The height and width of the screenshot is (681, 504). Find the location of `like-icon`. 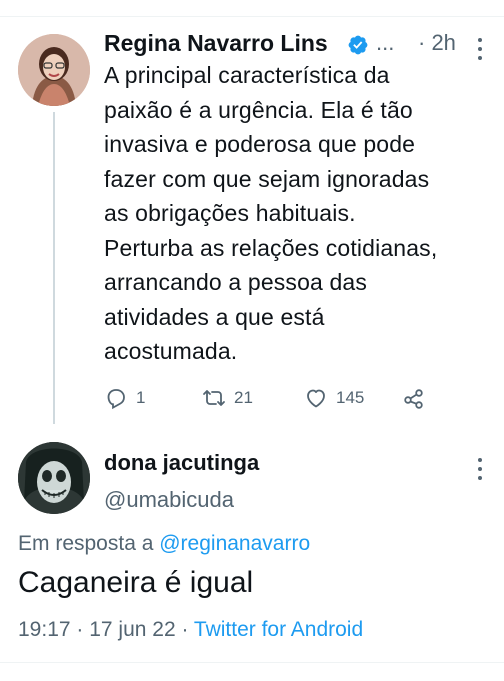

like-icon is located at coordinates (316, 398).